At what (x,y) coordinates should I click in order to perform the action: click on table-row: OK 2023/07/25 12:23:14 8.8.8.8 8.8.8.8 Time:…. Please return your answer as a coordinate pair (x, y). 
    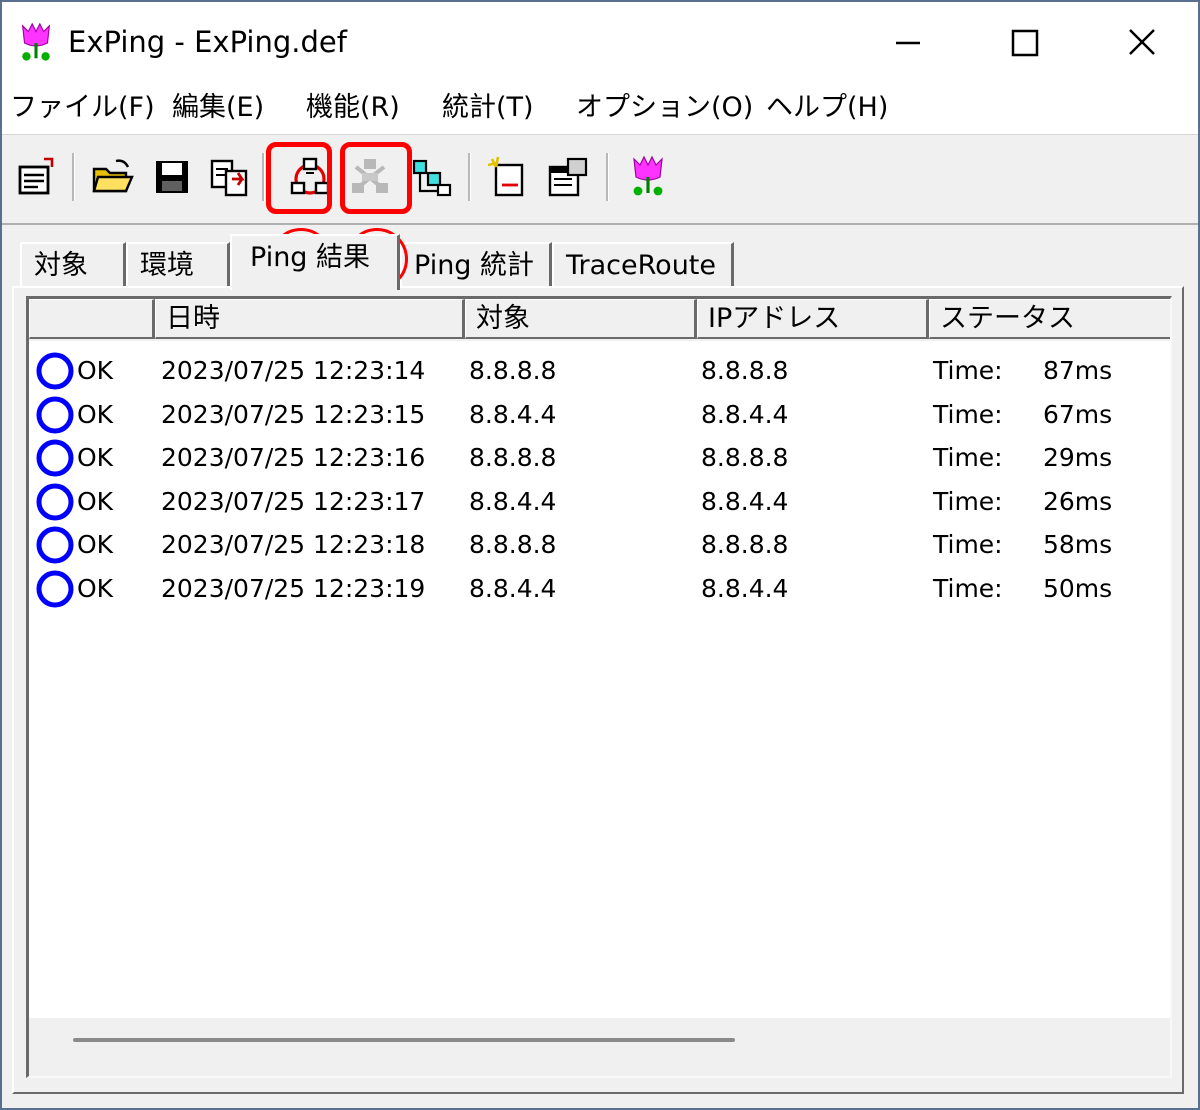
    Looking at the image, I should click on (599, 371).